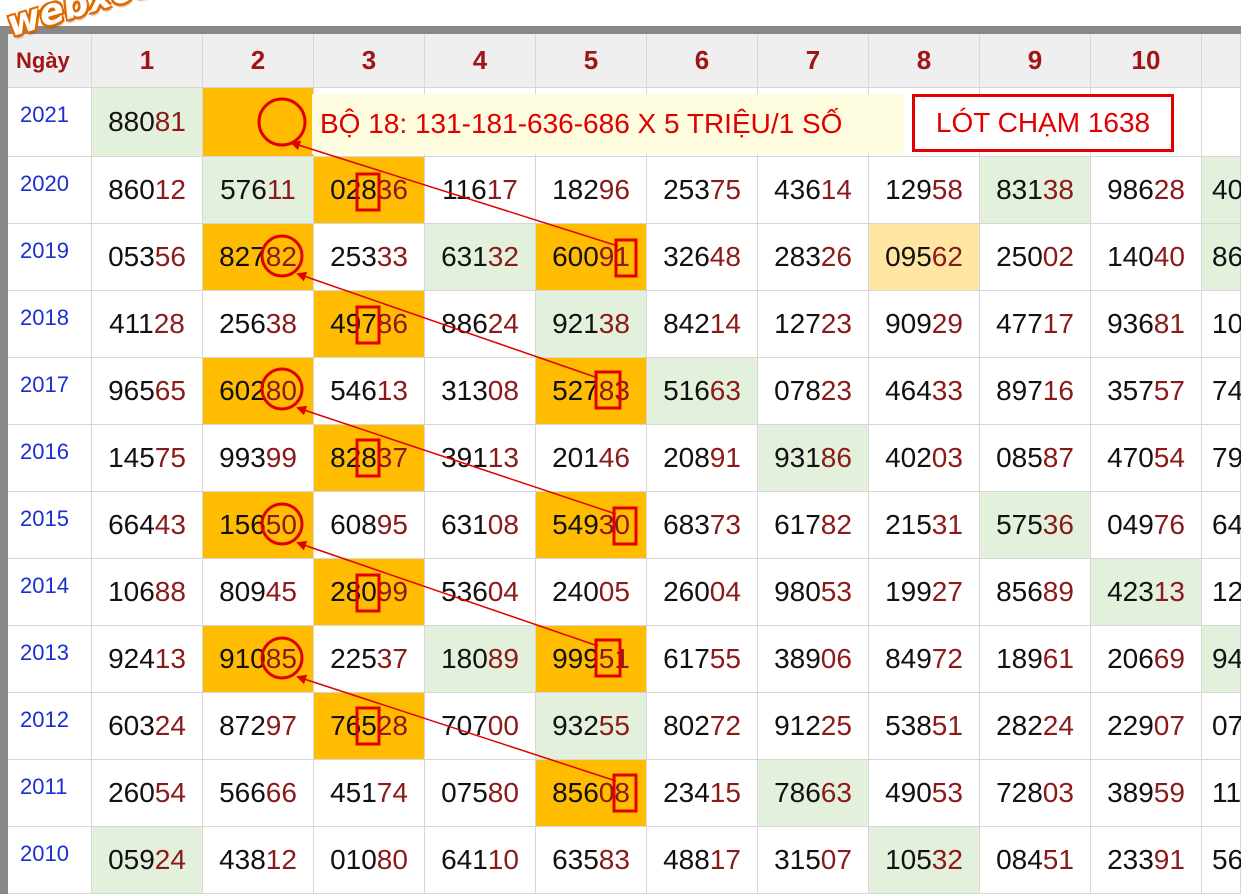 This screenshot has width=1241, height=894. I want to click on prize-prefix: 116, so click(464, 189).